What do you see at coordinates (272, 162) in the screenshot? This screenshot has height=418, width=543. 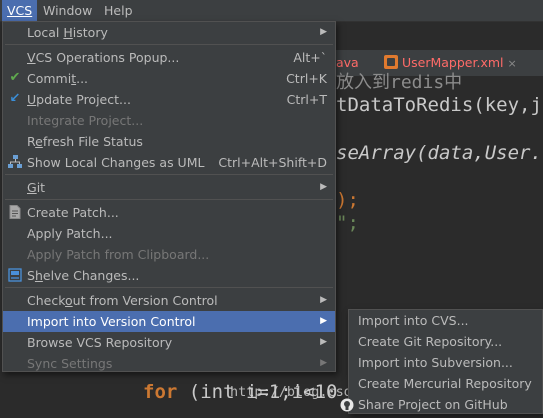 I see `shortcut-label: Ctrl+Alt+Shift+D` at bounding box center [272, 162].